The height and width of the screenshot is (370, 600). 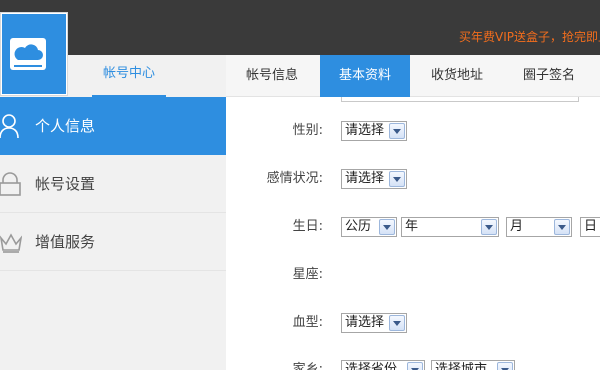 I want to click on cloud-icon, so click(x=28, y=54).